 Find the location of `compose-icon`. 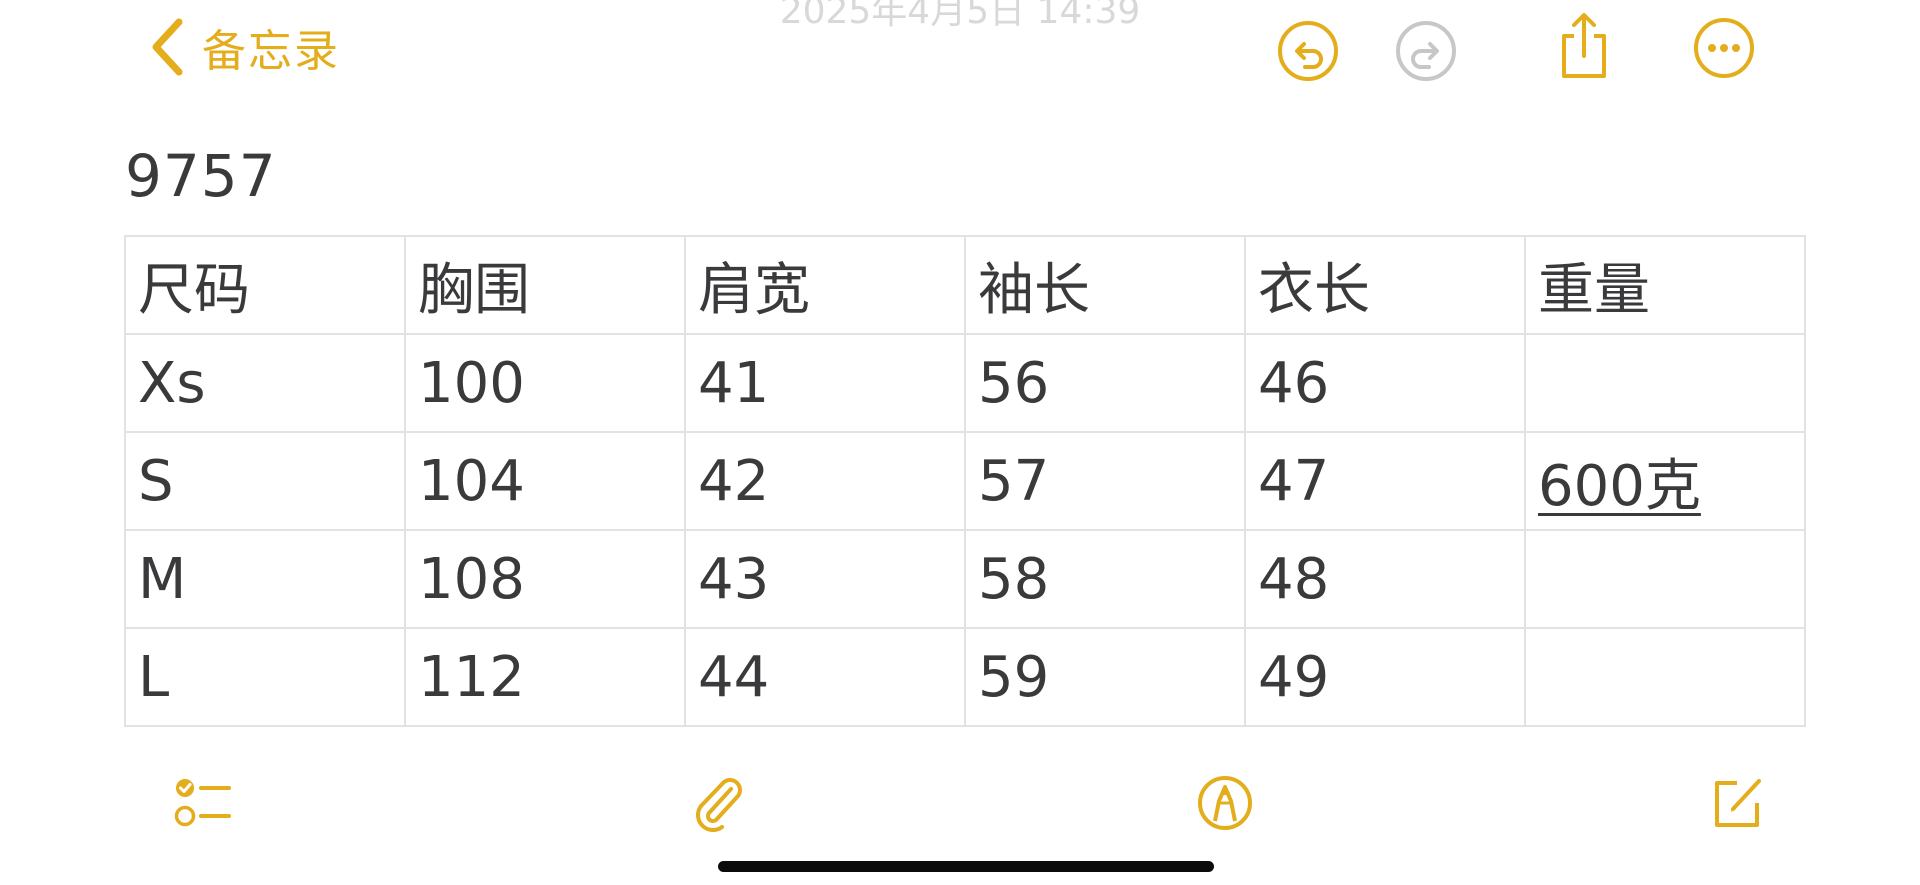

compose-icon is located at coordinates (1737, 805).